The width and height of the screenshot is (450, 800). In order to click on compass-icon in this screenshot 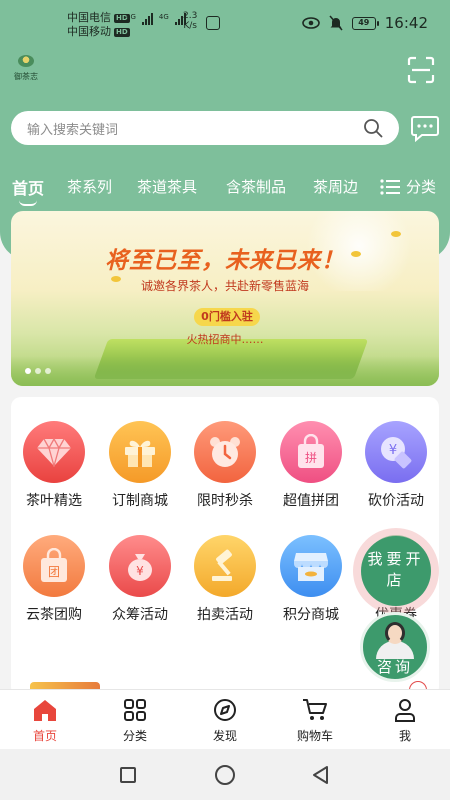, I will do `click(225, 710)`.